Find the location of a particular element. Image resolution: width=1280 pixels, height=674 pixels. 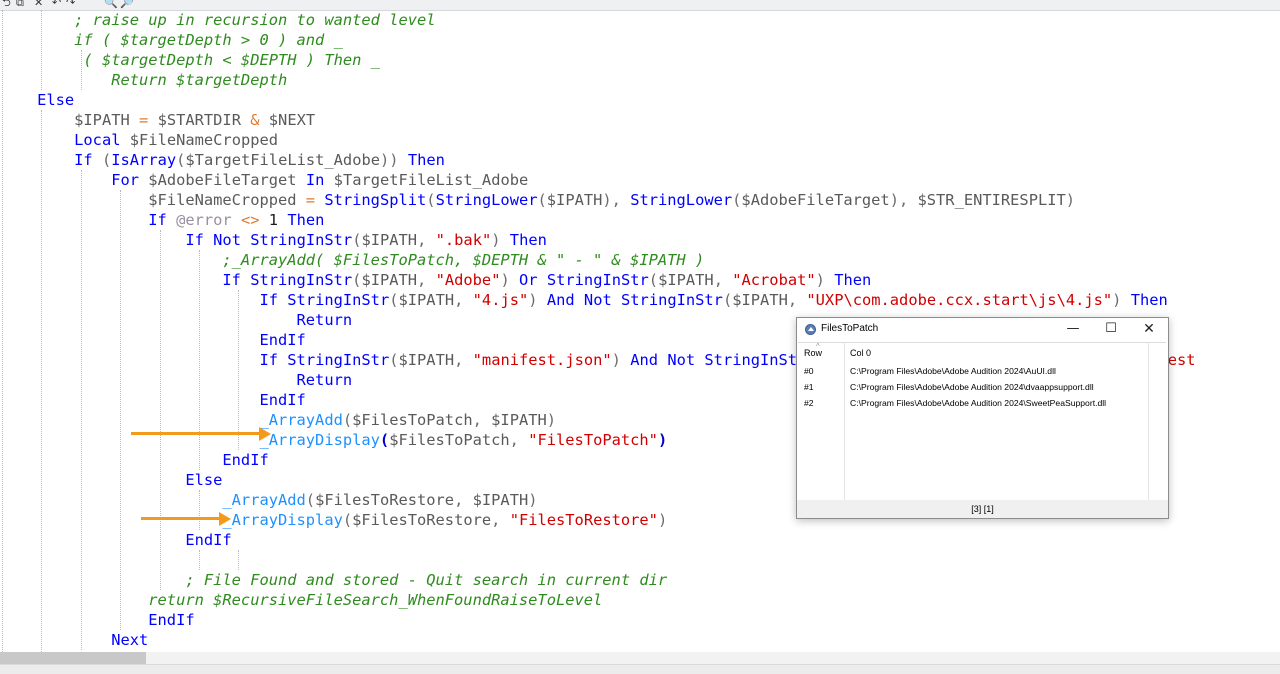

maximize-button: ☐ is located at coordinates (1111, 330).